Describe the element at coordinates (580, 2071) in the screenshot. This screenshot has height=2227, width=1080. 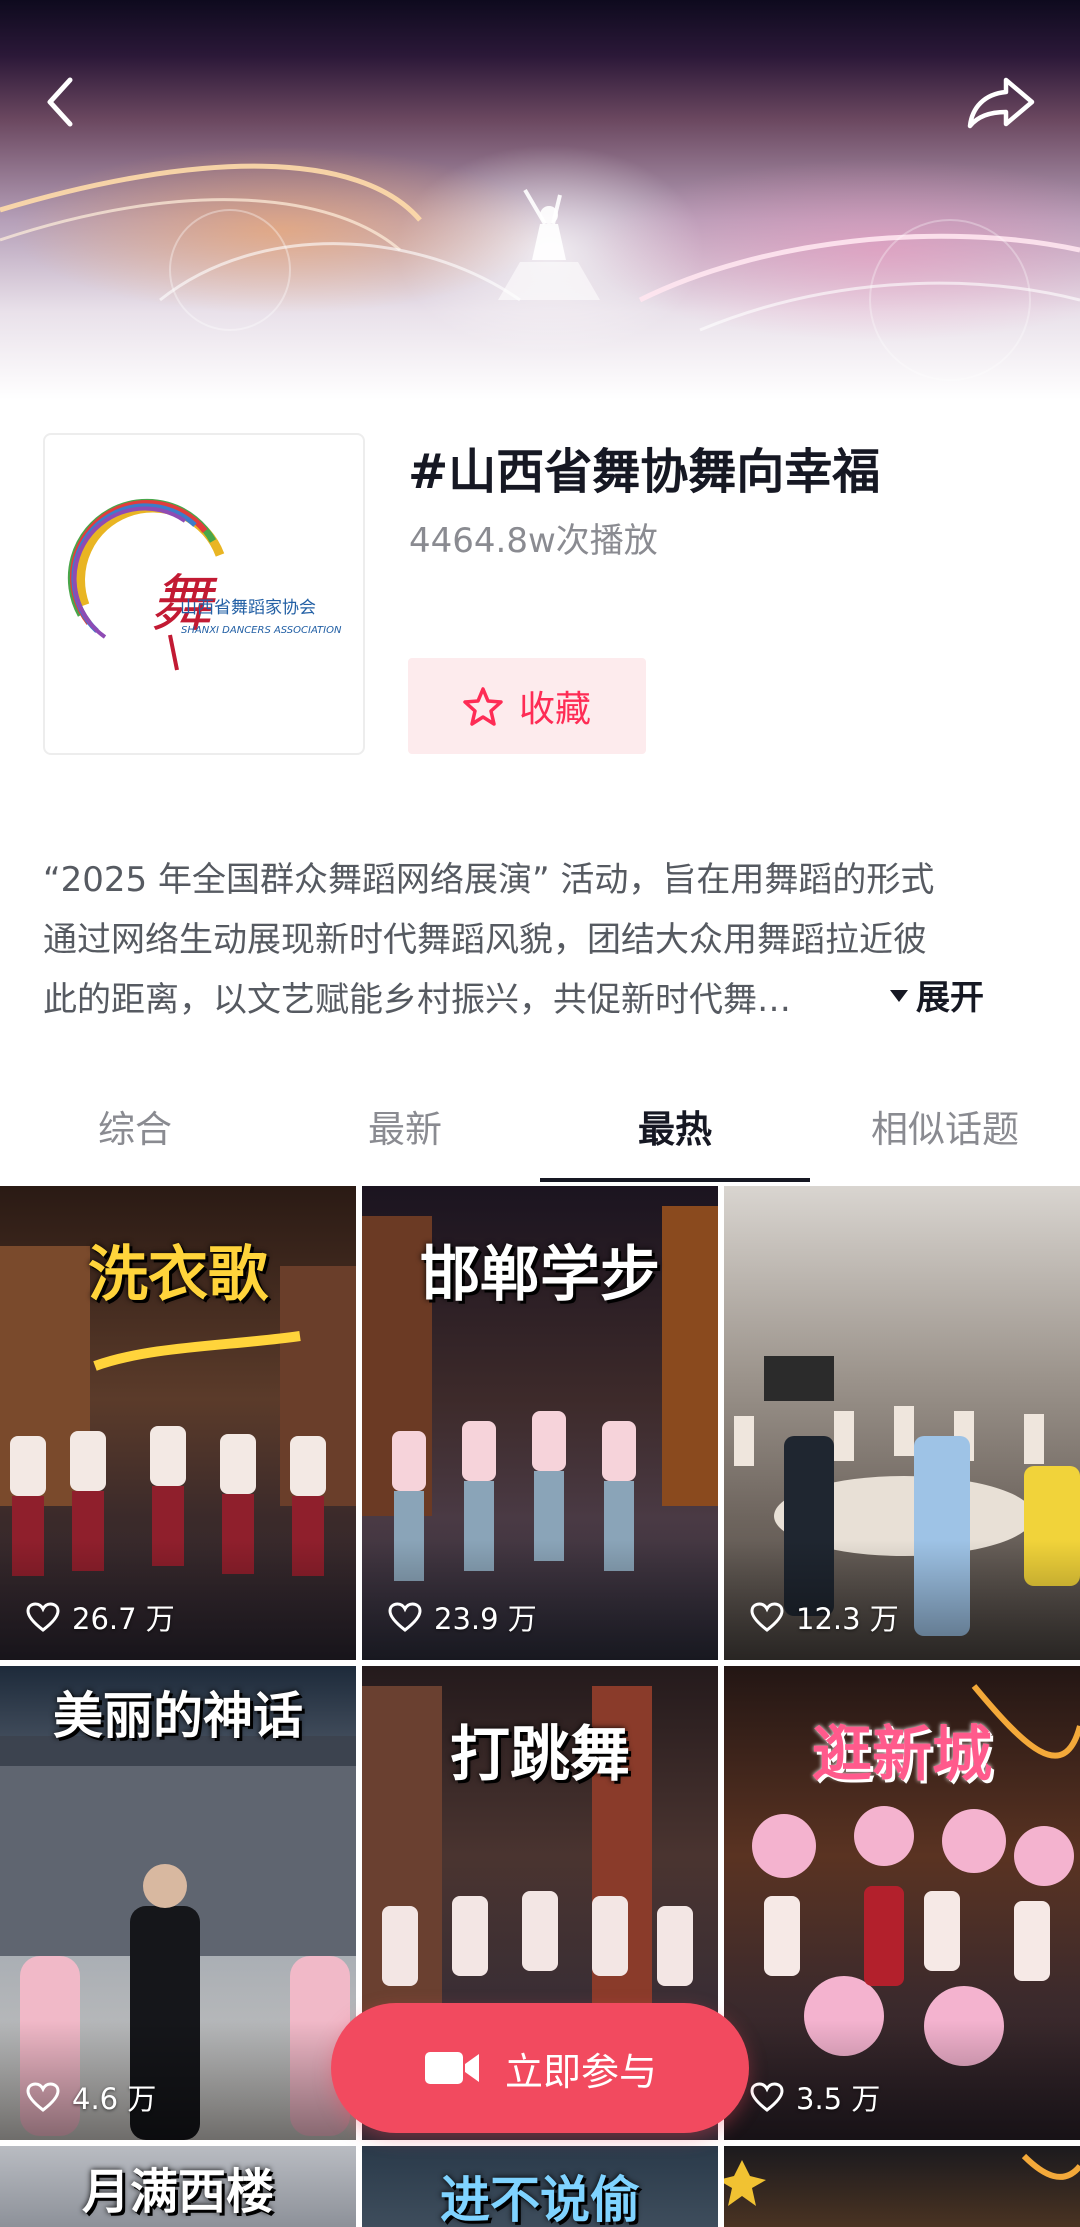
I see `join-now-label: 立即参与` at that location.